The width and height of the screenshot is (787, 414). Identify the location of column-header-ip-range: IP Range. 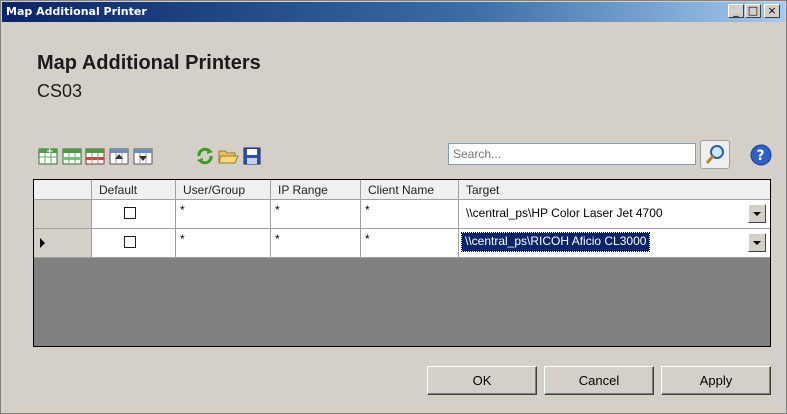
(316, 190).